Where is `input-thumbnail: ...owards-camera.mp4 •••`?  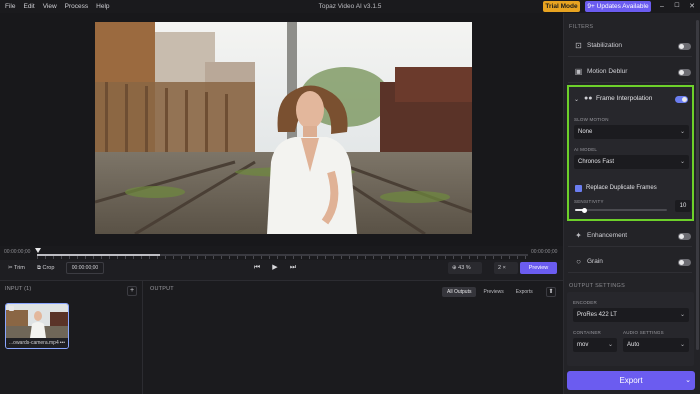 input-thumbnail: ...owards-camera.mp4 ••• is located at coordinates (37, 326).